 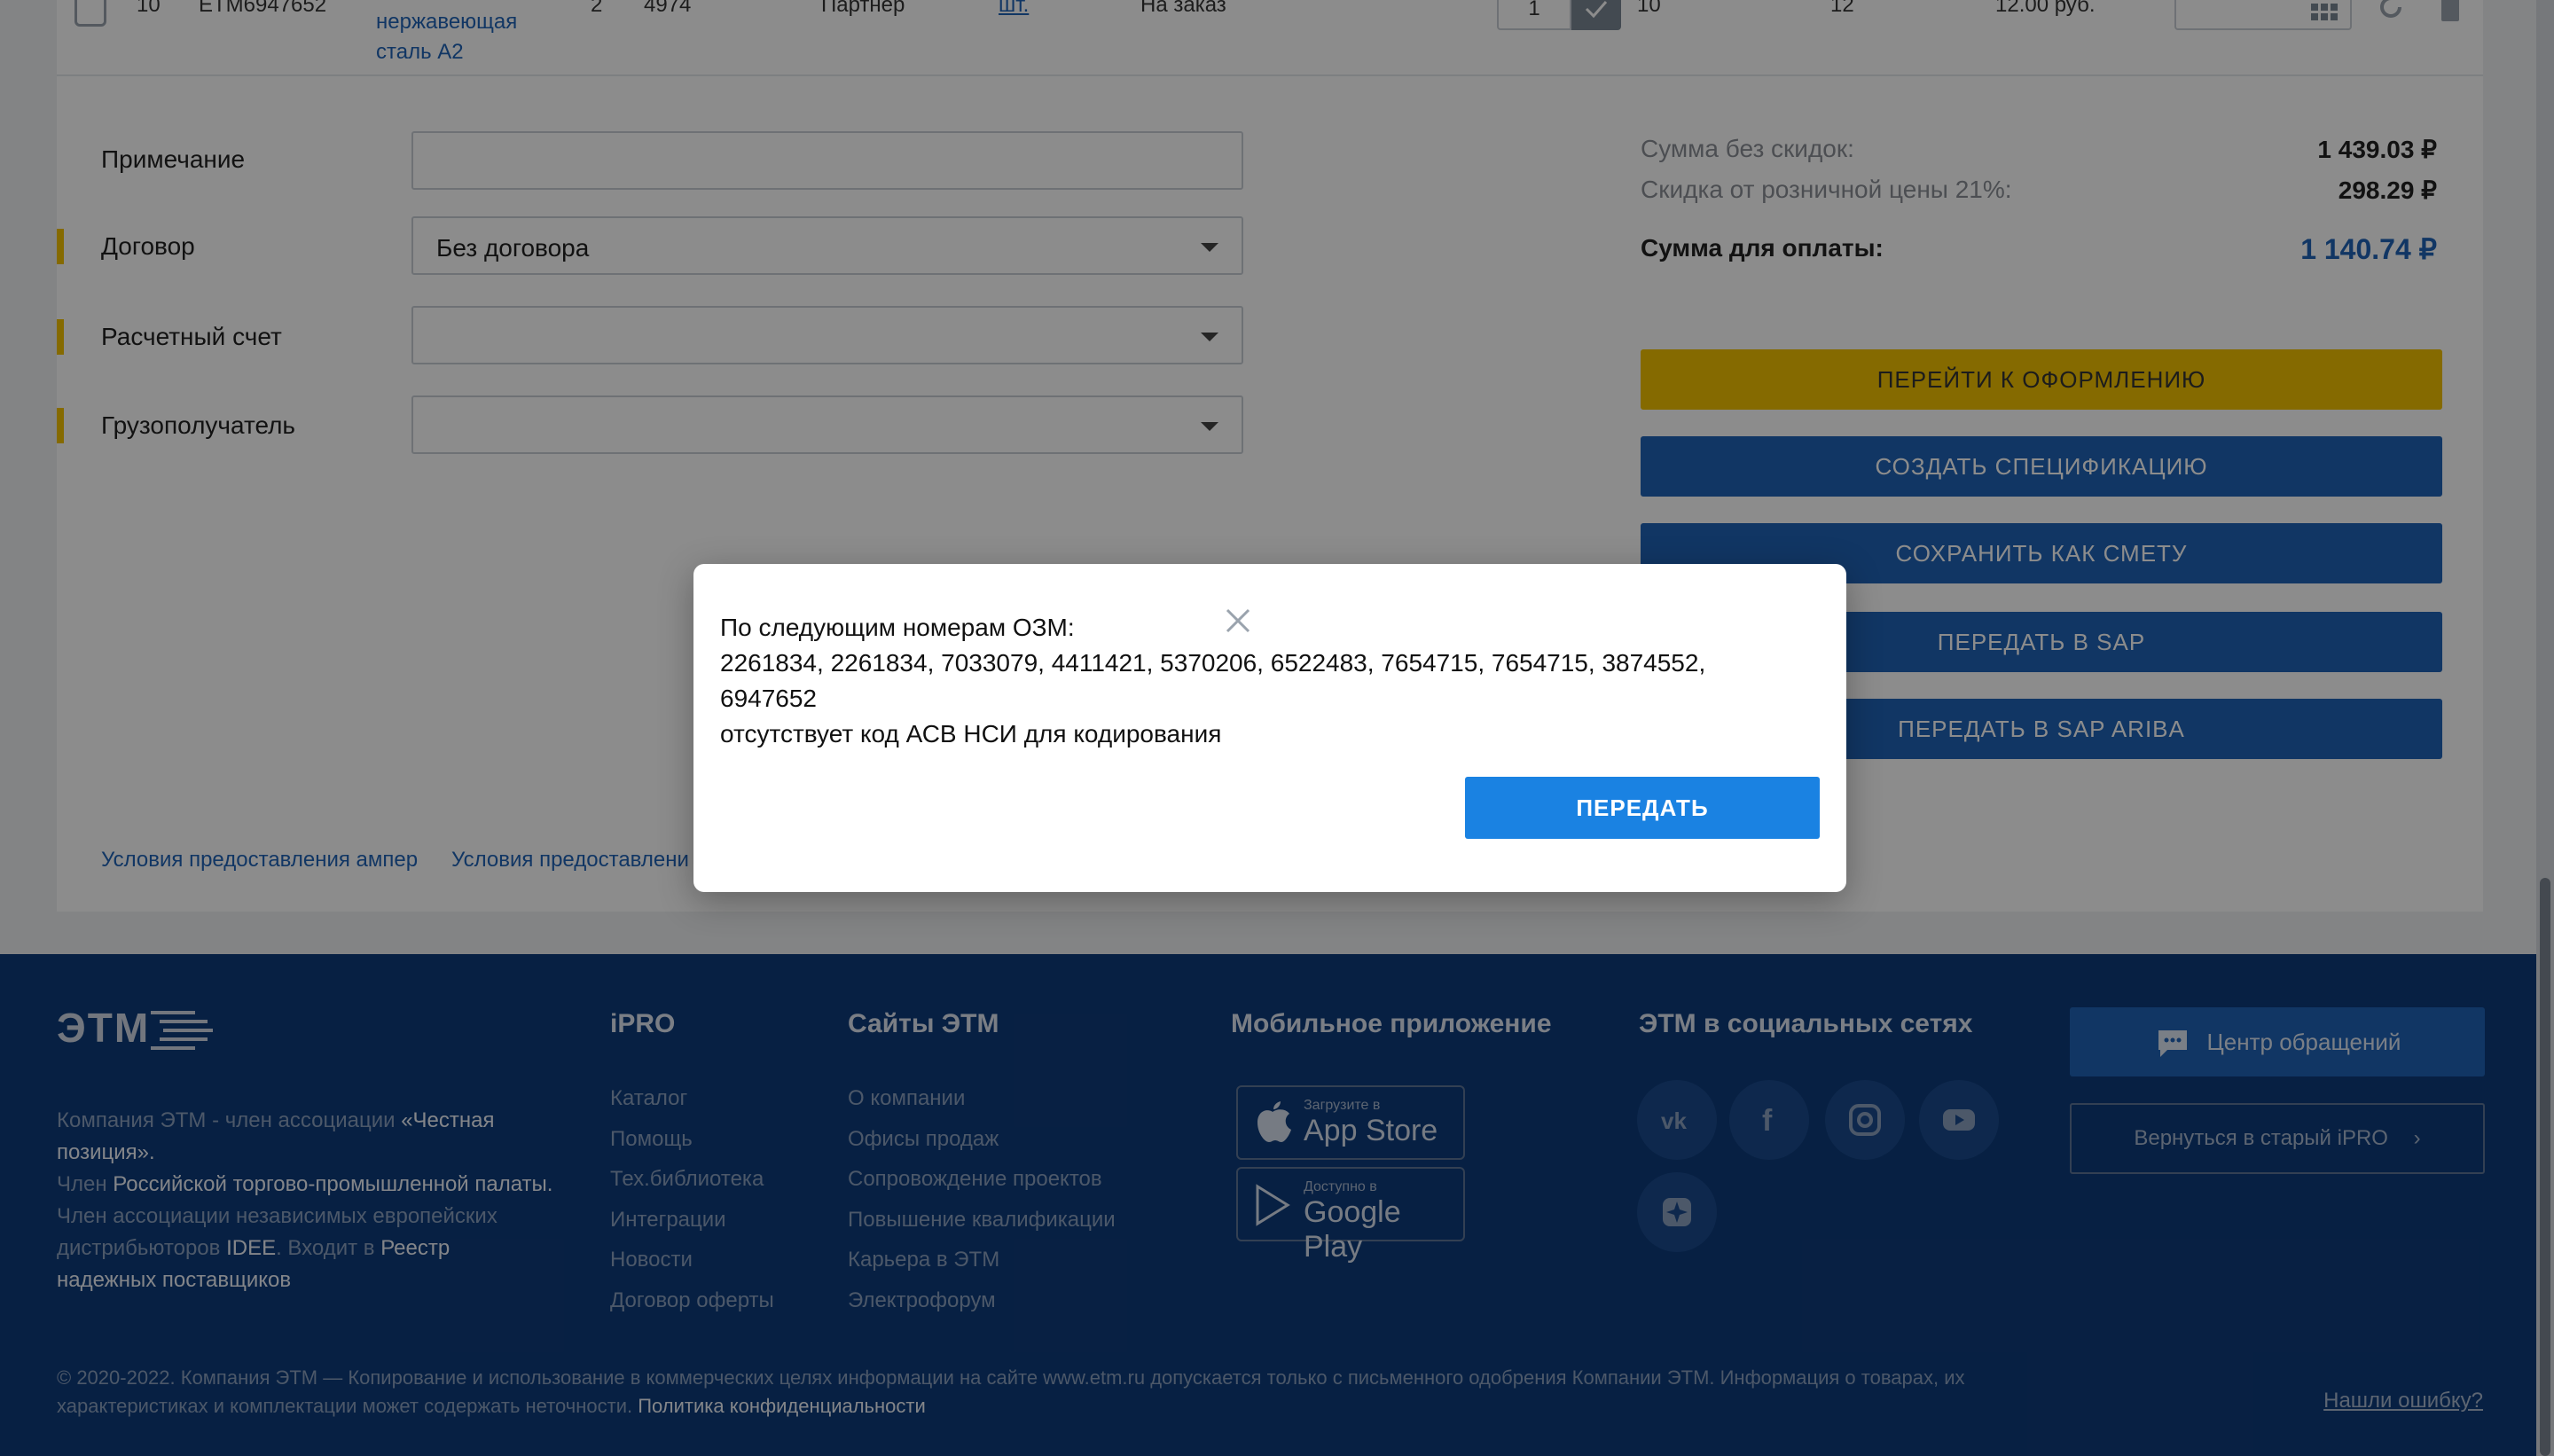 What do you see at coordinates (769, 698) in the screenshot?
I see `dialog-ozm-list-cont: 6947652` at bounding box center [769, 698].